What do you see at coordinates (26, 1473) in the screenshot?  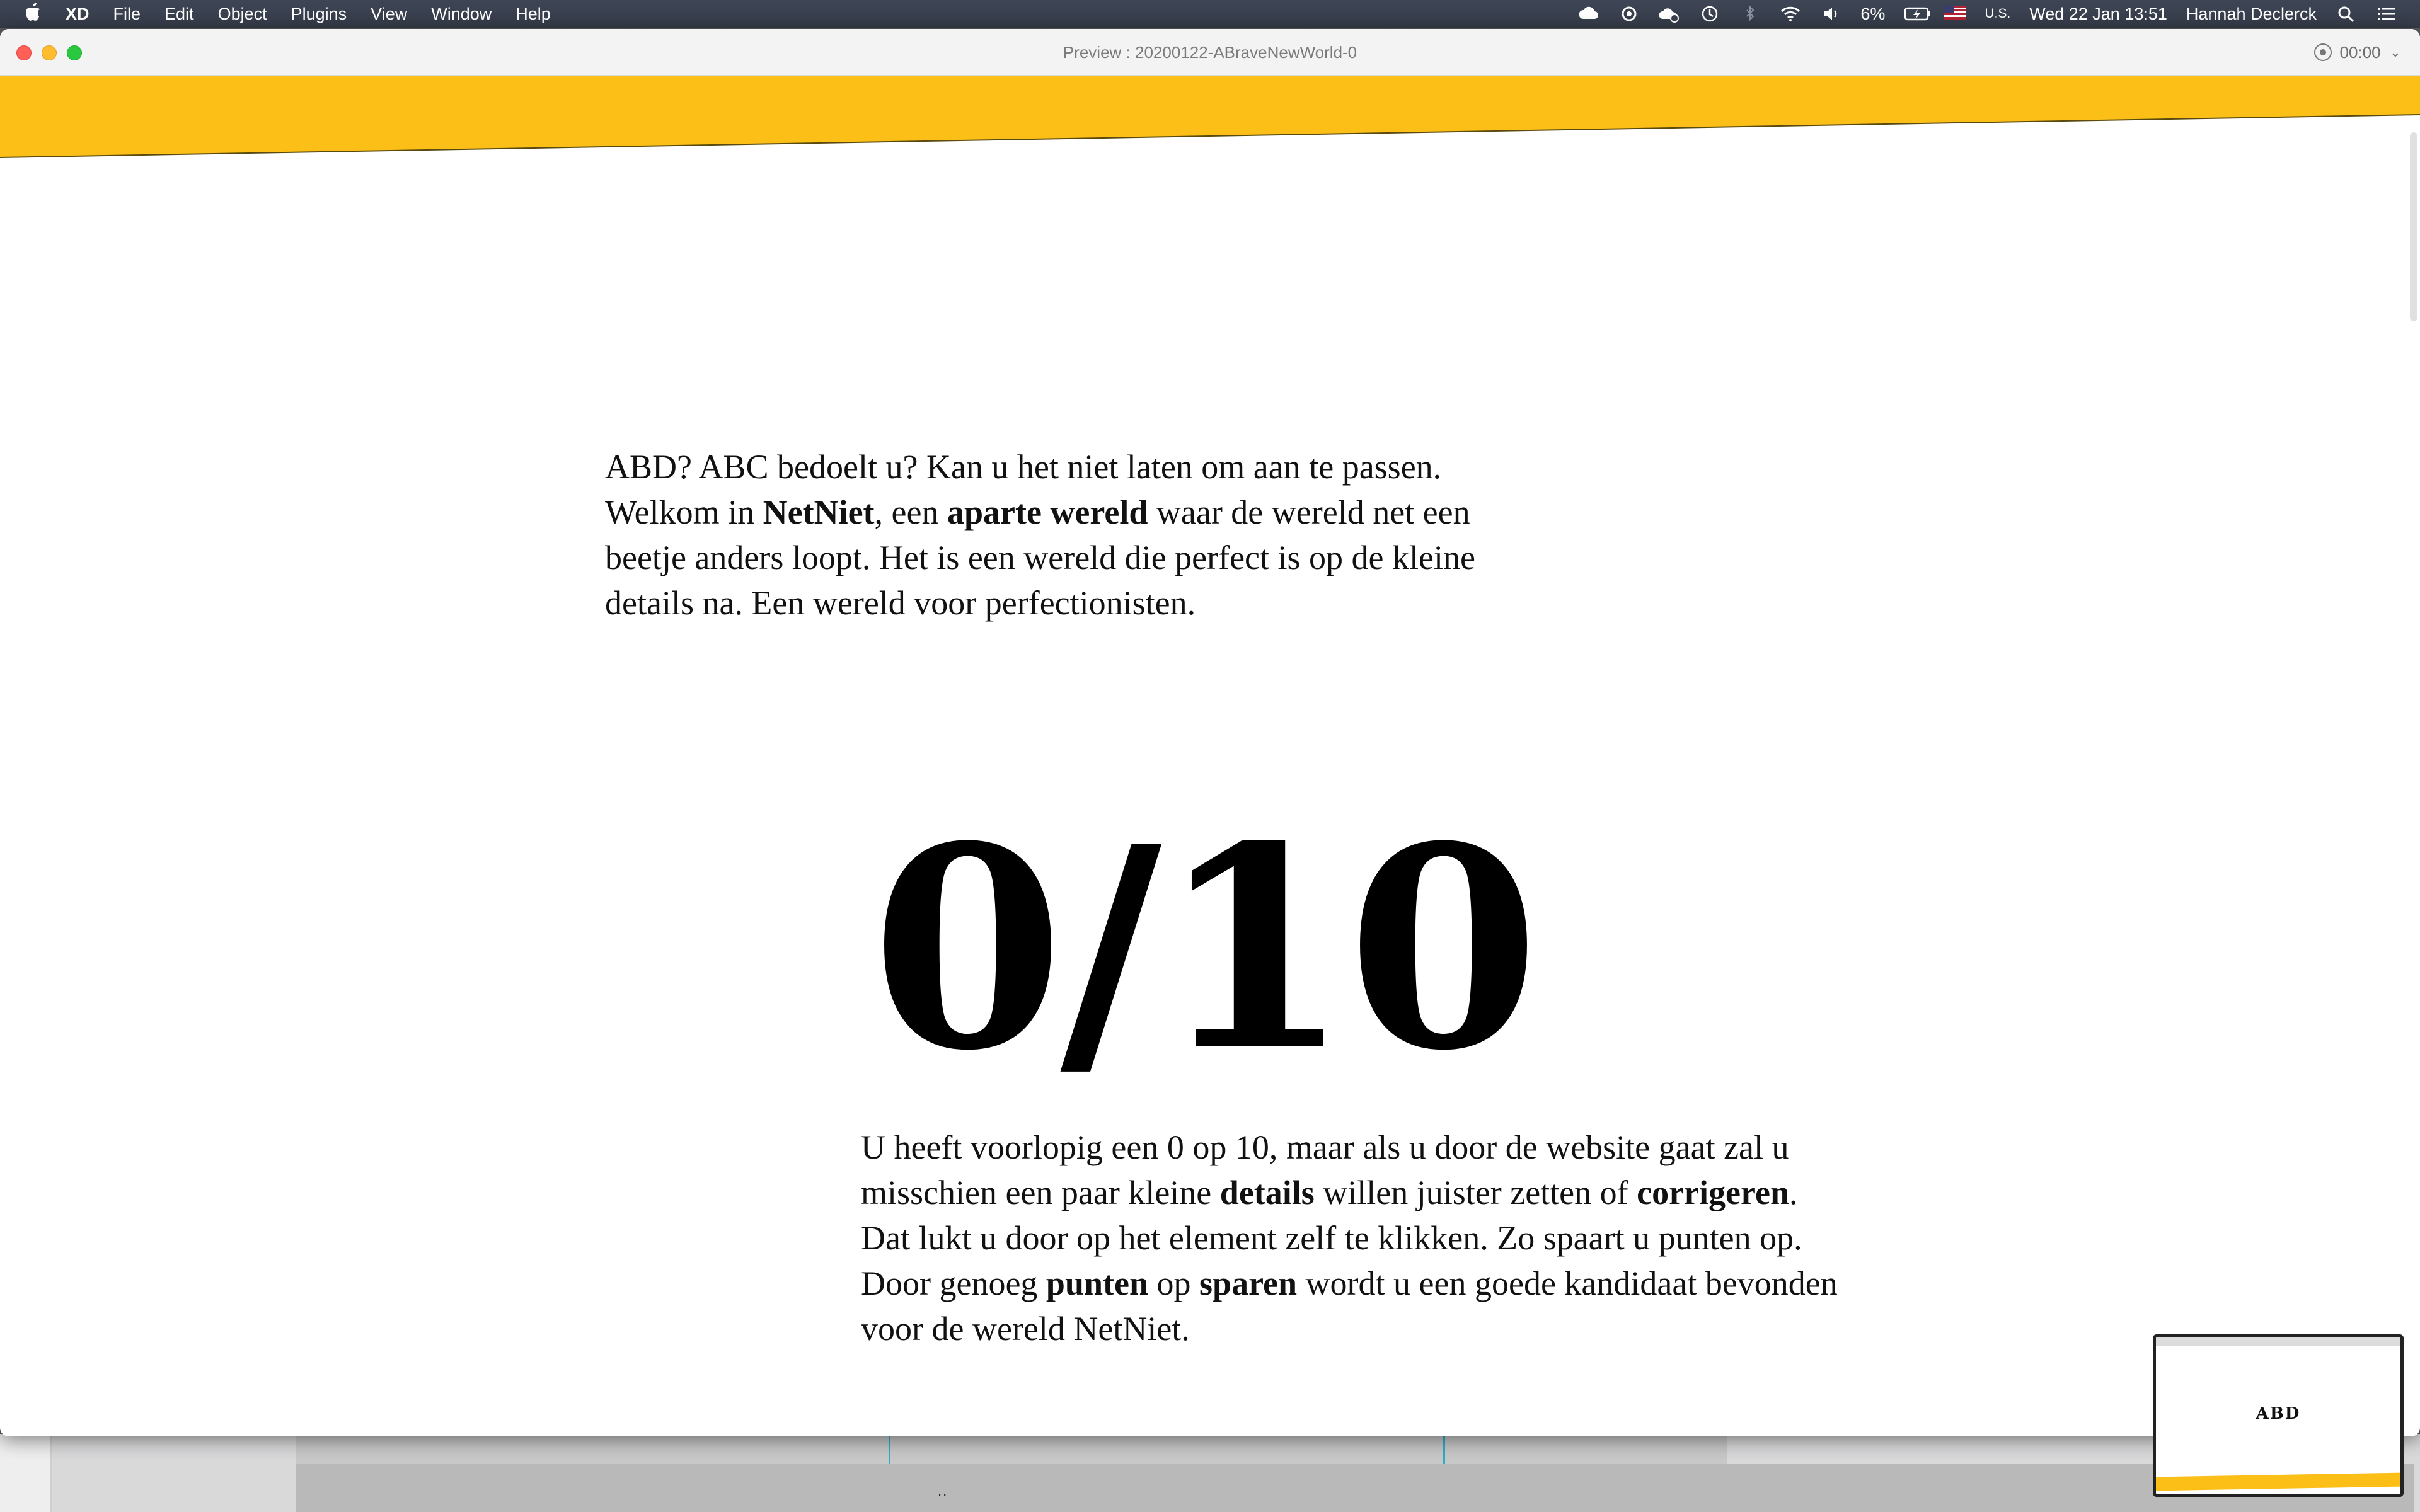 I see `workspace-left-rail` at bounding box center [26, 1473].